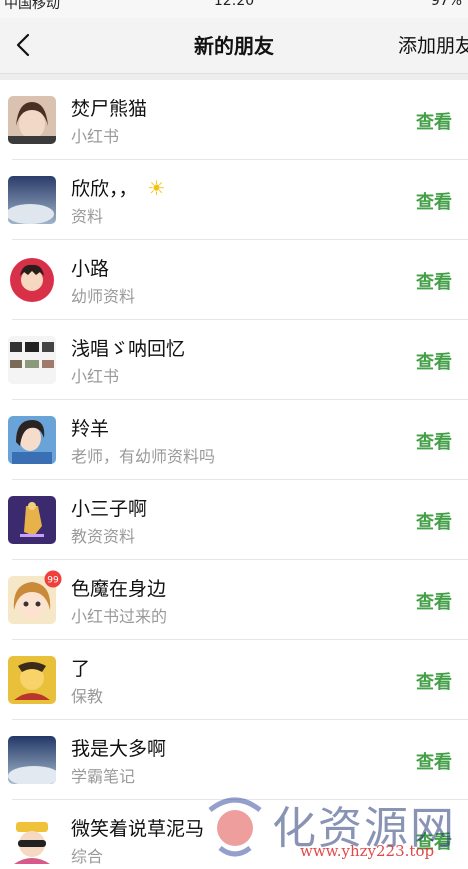 This screenshot has height=869, width=468. Describe the element at coordinates (90, 429) in the screenshot. I see `friend-name: 羚羊` at that location.